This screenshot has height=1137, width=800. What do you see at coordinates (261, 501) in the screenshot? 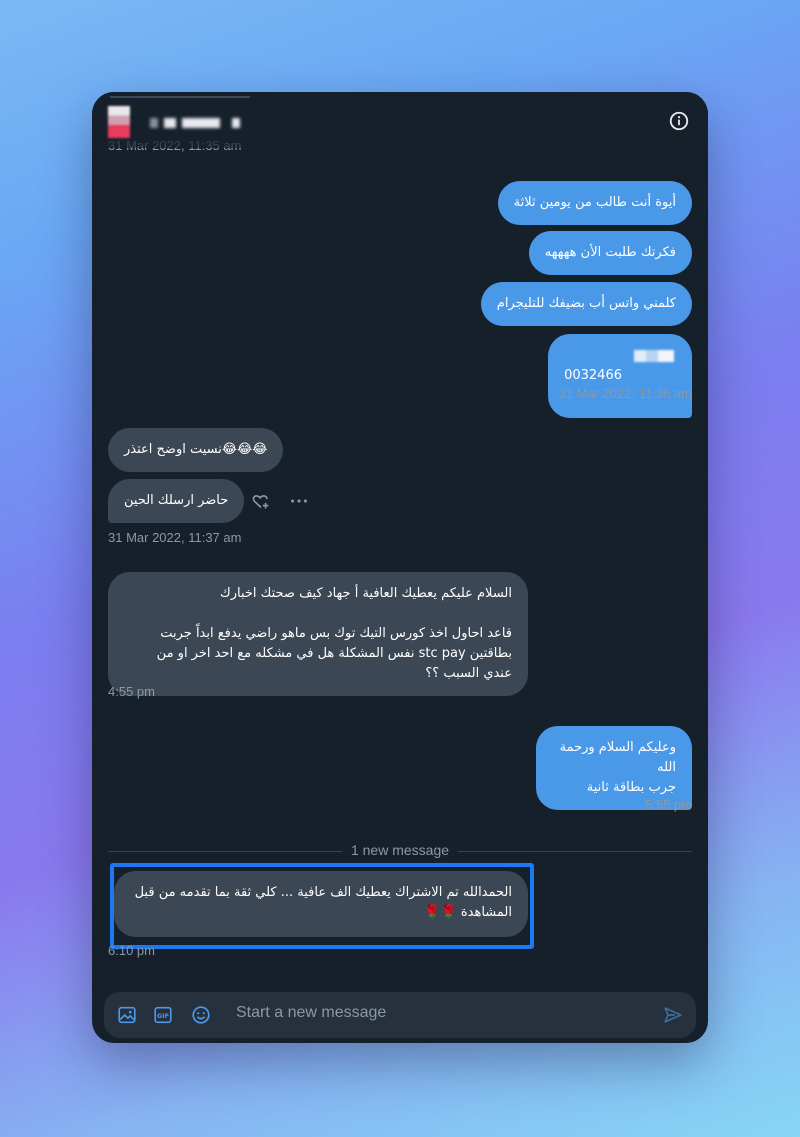
I see `heart-plus-icon` at bounding box center [261, 501].